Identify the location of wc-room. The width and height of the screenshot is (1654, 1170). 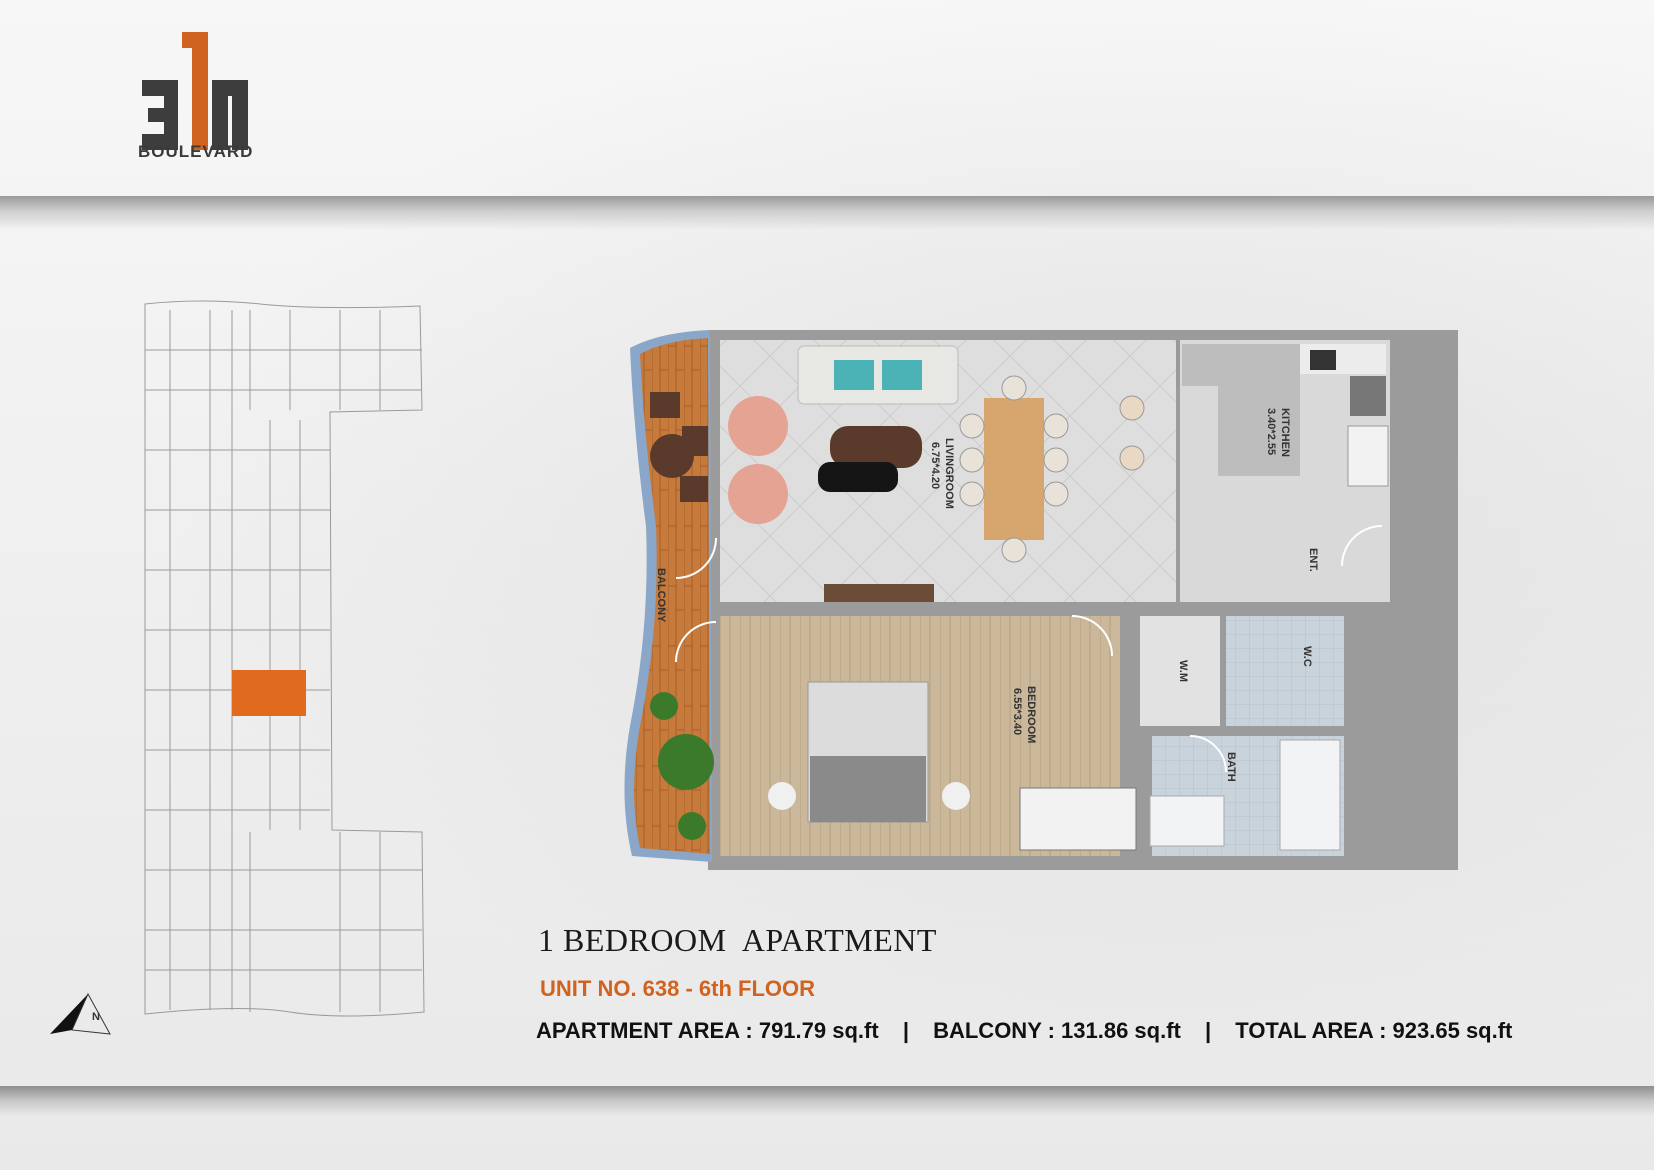
(1285, 671).